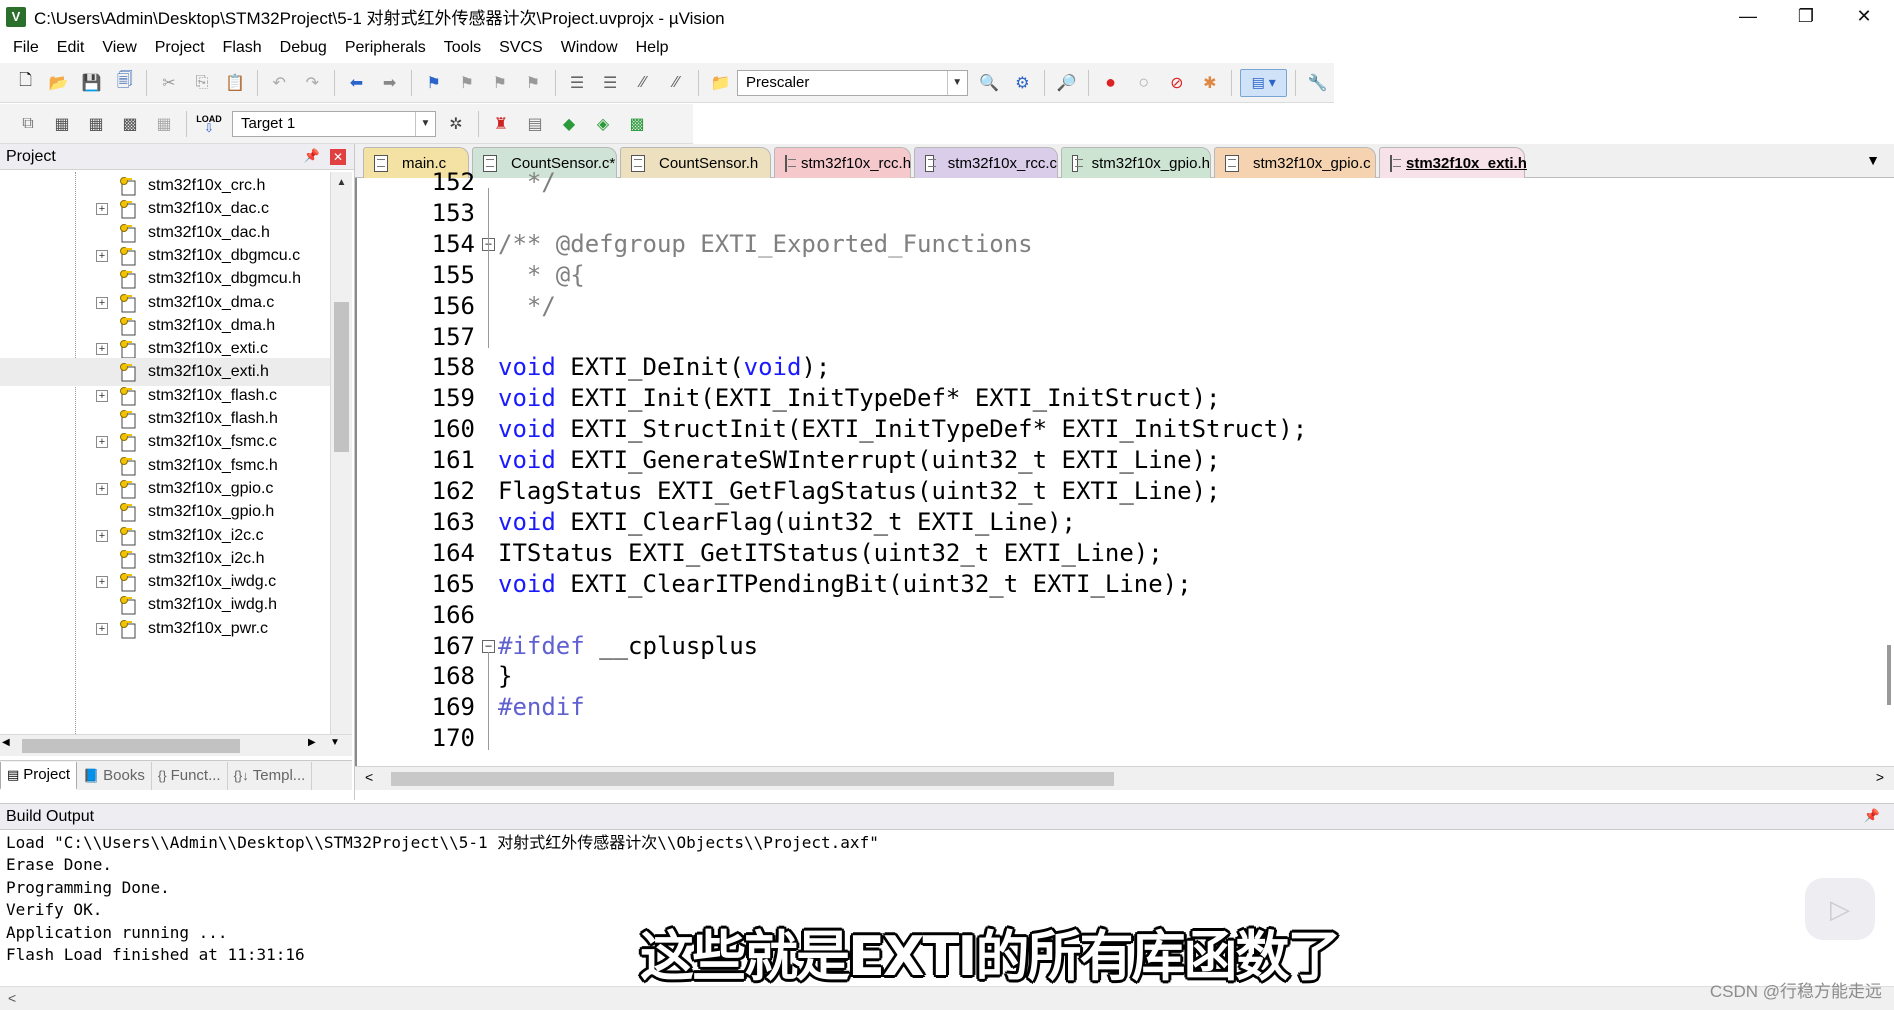  I want to click on incremental-find-icon: ⚙, so click(1022, 83).